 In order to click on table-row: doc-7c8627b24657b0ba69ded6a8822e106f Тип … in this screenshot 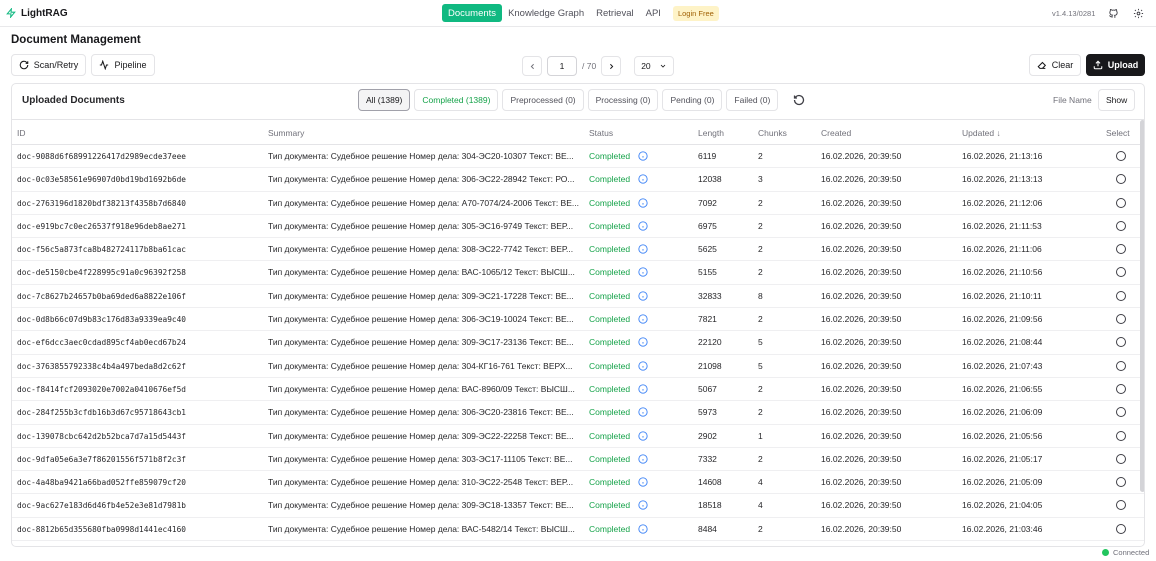, I will do `click(578, 297)`.